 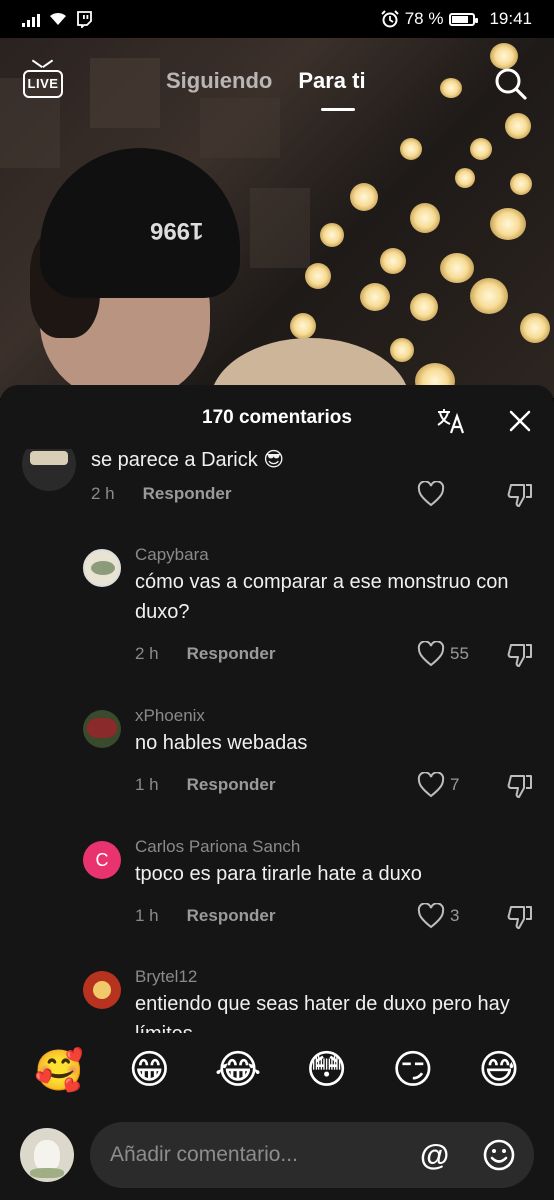 What do you see at coordinates (238, 1070) in the screenshot?
I see `emoji-tears-of-joy: 😂` at bounding box center [238, 1070].